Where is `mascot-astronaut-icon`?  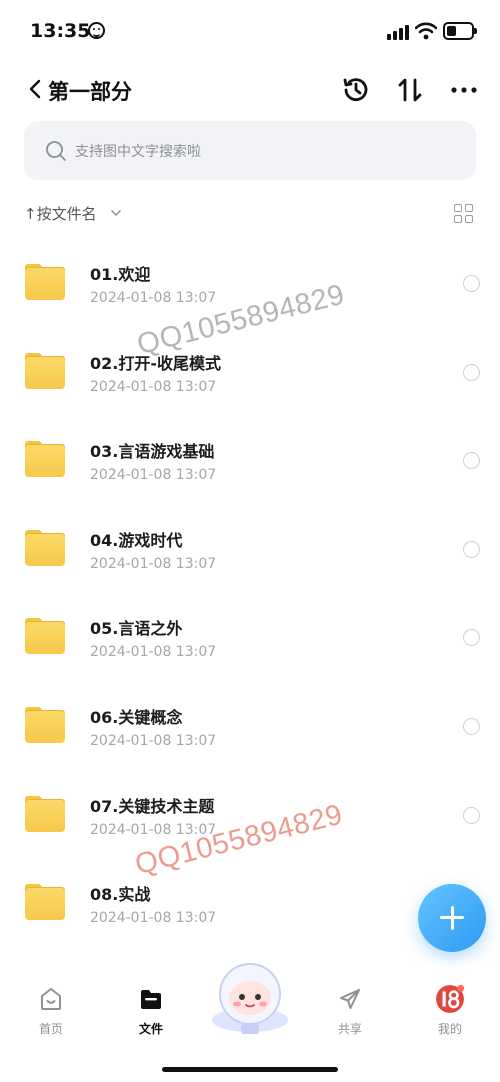 mascot-astronaut-icon is located at coordinates (250, 996).